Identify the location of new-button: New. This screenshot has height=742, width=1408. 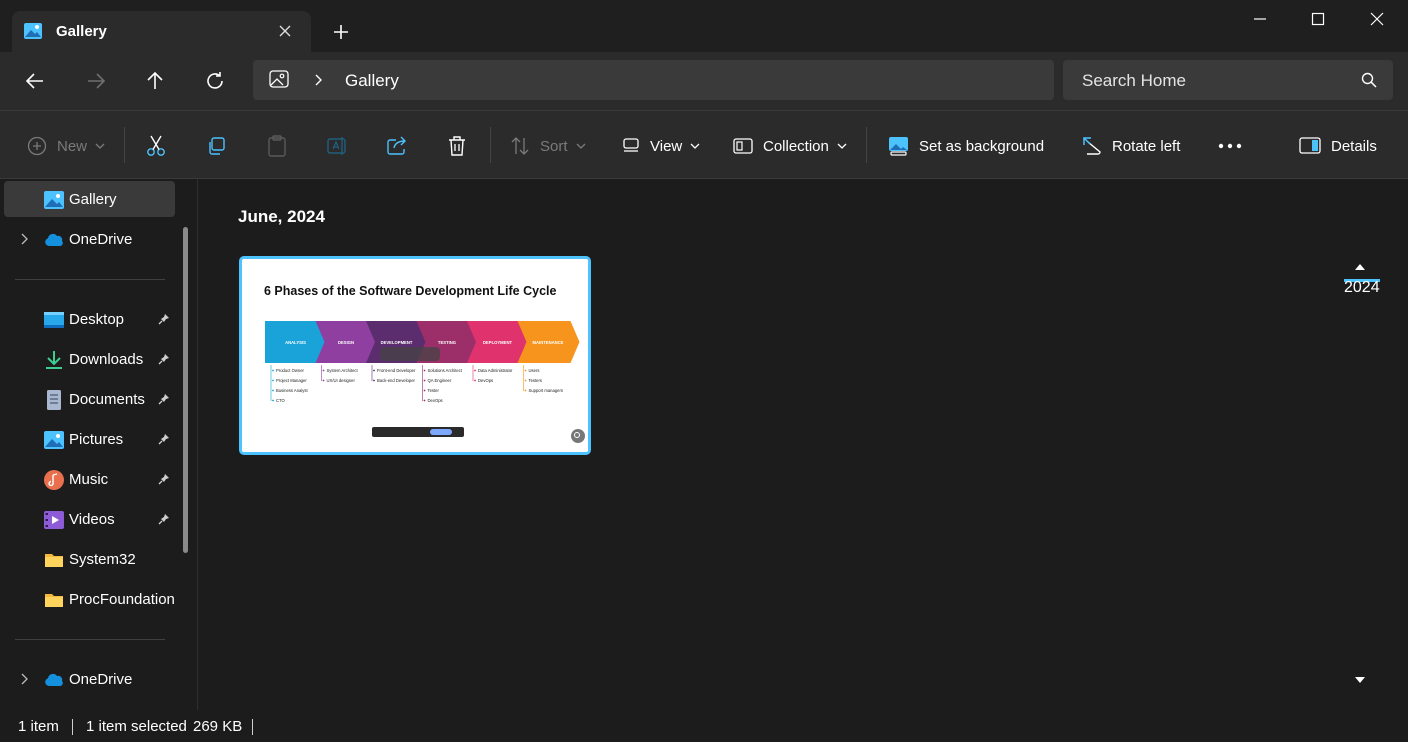
(66, 146).